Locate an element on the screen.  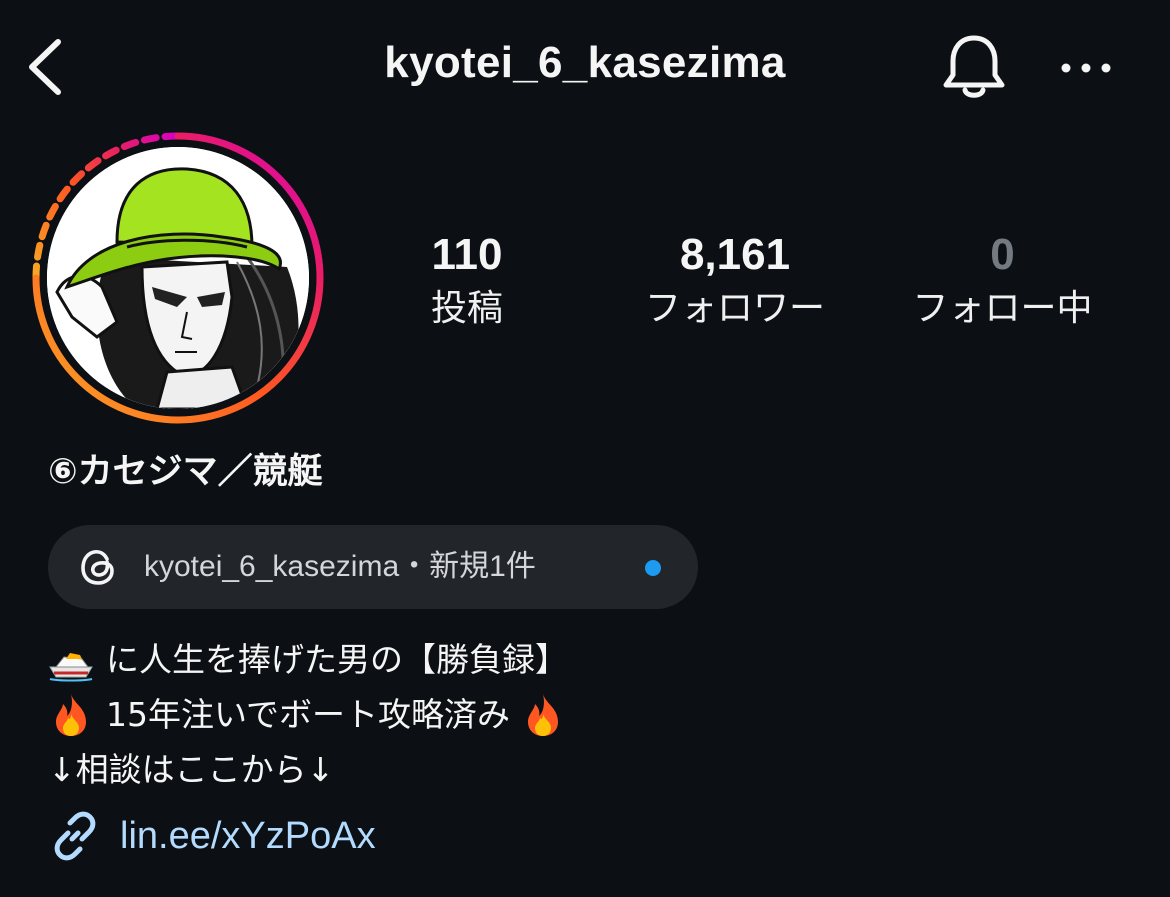
chevron-left-icon is located at coordinates (45, 67).